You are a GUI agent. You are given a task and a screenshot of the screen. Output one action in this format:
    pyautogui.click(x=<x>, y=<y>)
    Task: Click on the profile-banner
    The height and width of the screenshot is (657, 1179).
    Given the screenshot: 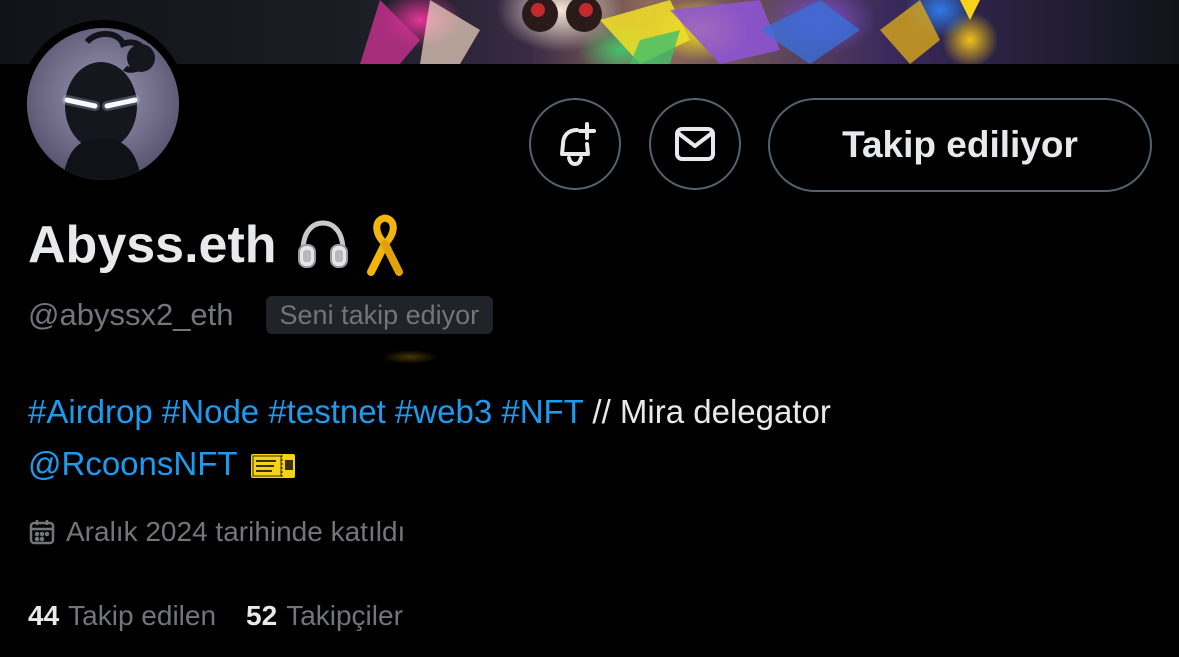 What is the action you would take?
    pyautogui.click(x=589, y=32)
    